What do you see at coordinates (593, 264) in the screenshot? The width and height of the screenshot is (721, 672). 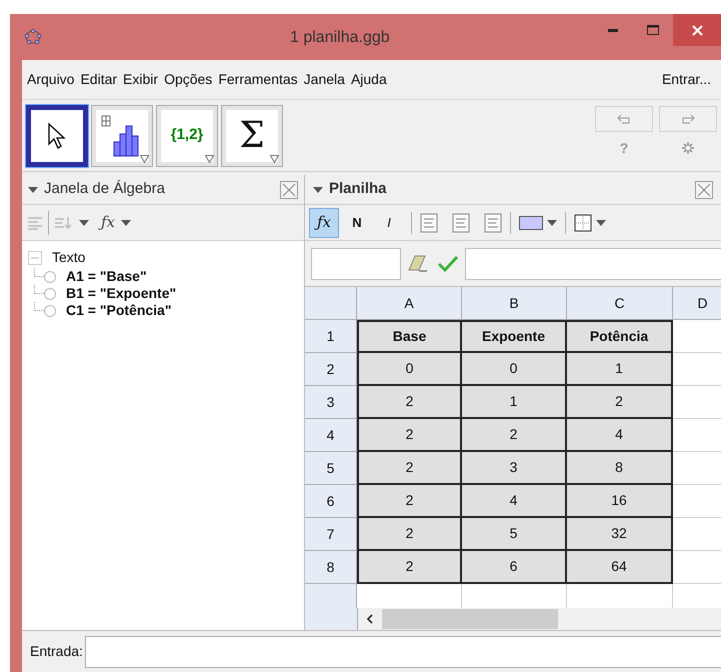 I see `formula-field` at bounding box center [593, 264].